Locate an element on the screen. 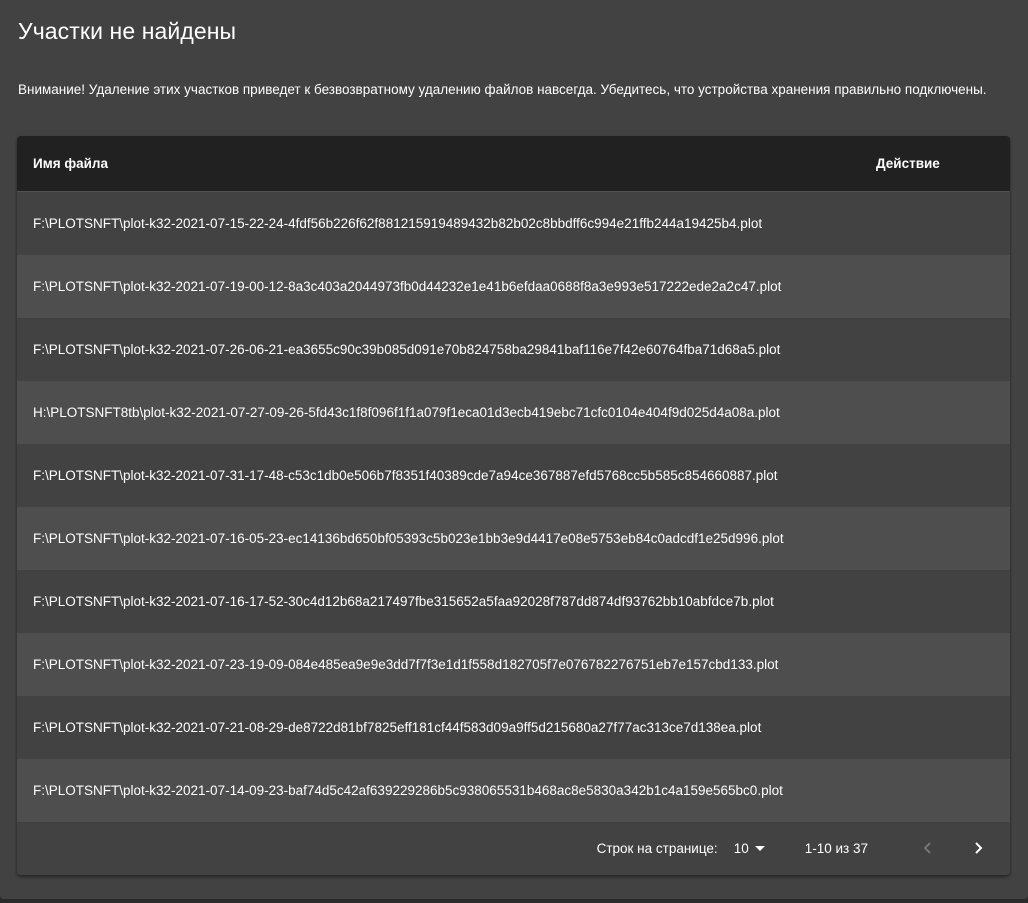 This screenshot has height=903, width=1028. dialog-title: Участки не найдены is located at coordinates (127, 31).